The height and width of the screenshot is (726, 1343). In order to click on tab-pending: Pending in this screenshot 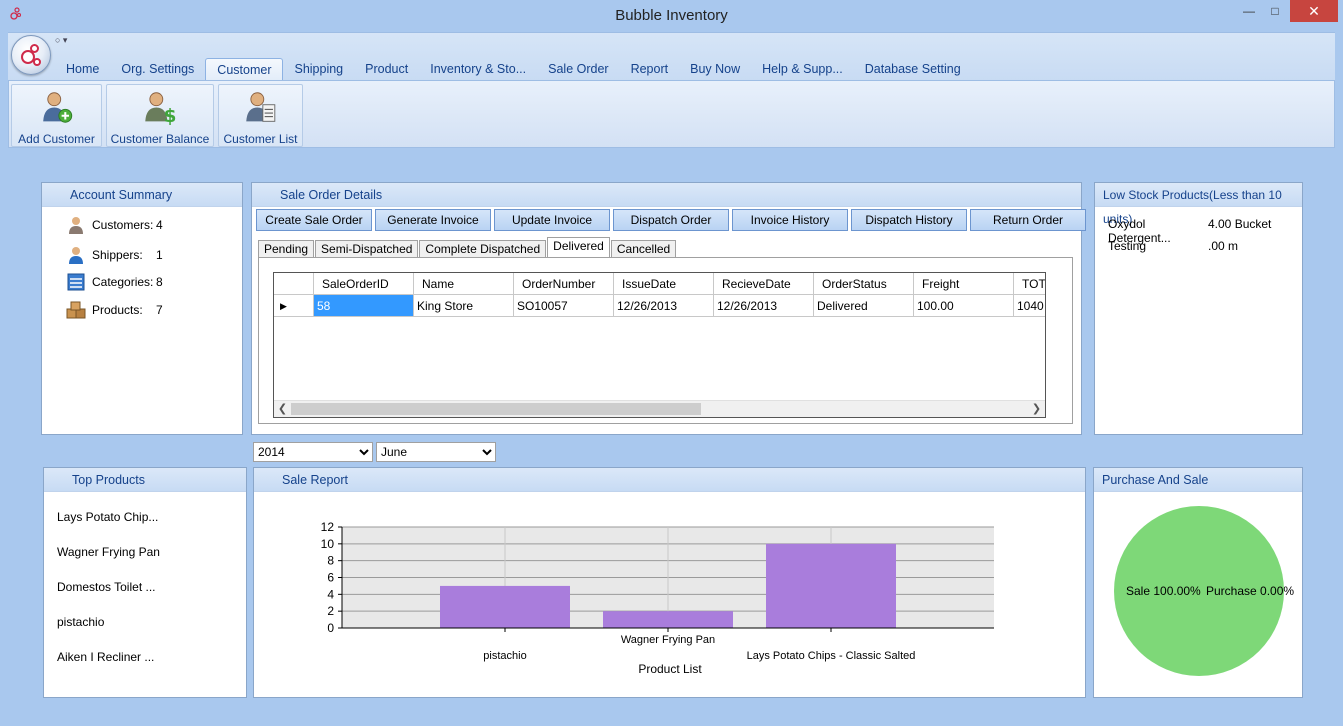, I will do `click(286, 249)`.